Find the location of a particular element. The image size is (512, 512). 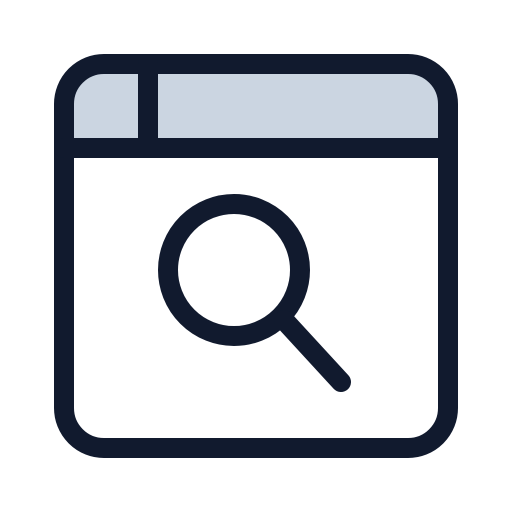

title-bar is located at coordinates (256, 106).